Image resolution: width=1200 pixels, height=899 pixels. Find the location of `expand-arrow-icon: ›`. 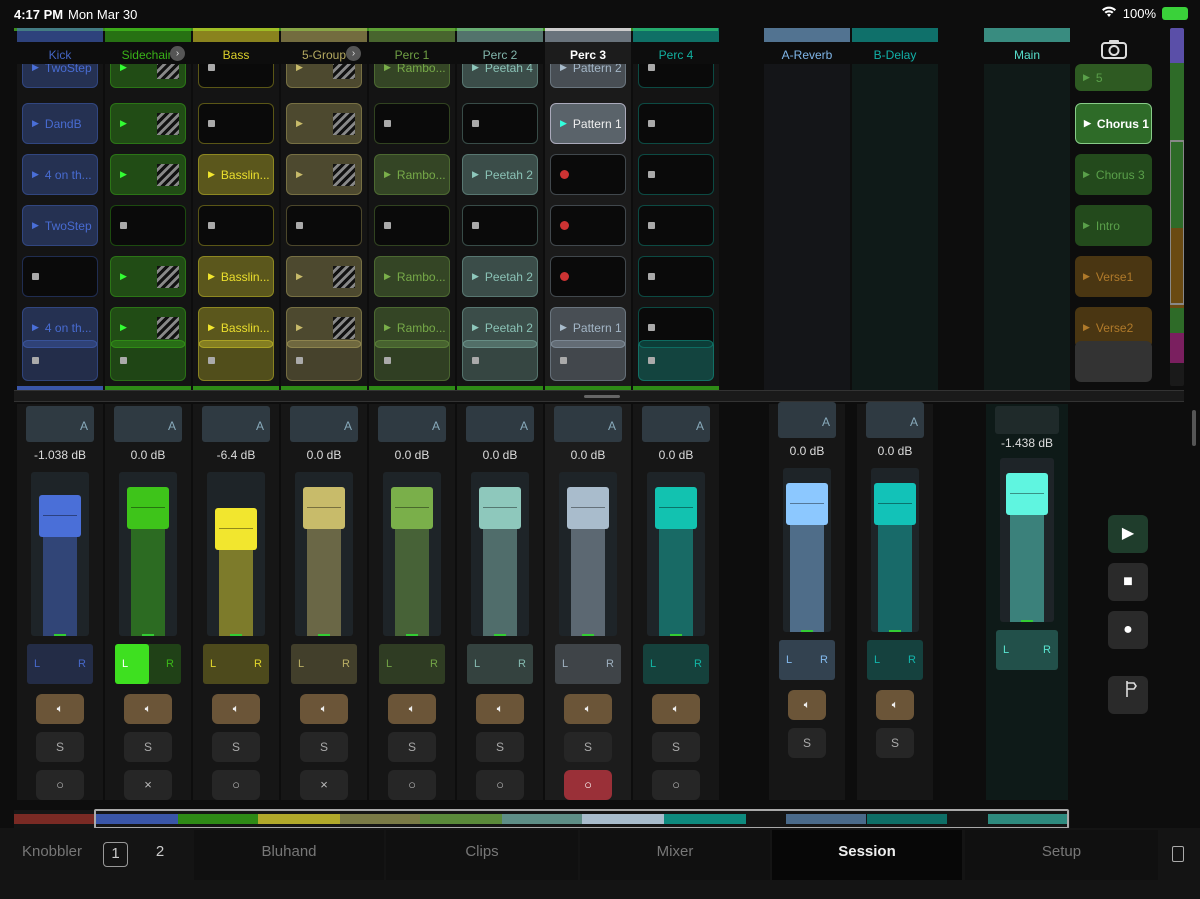

expand-arrow-icon: › is located at coordinates (177, 53).